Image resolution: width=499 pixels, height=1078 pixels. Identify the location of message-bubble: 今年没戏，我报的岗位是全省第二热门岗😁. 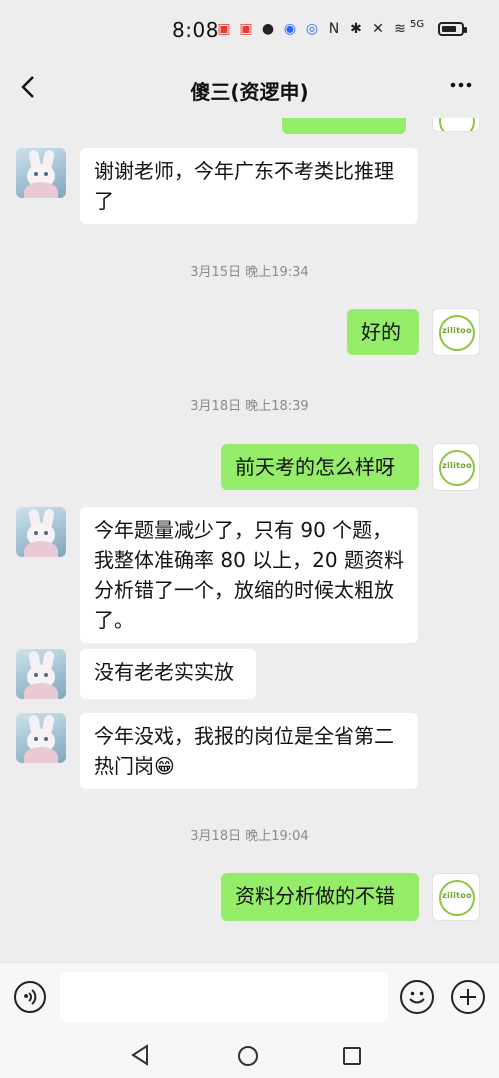
(249, 751).